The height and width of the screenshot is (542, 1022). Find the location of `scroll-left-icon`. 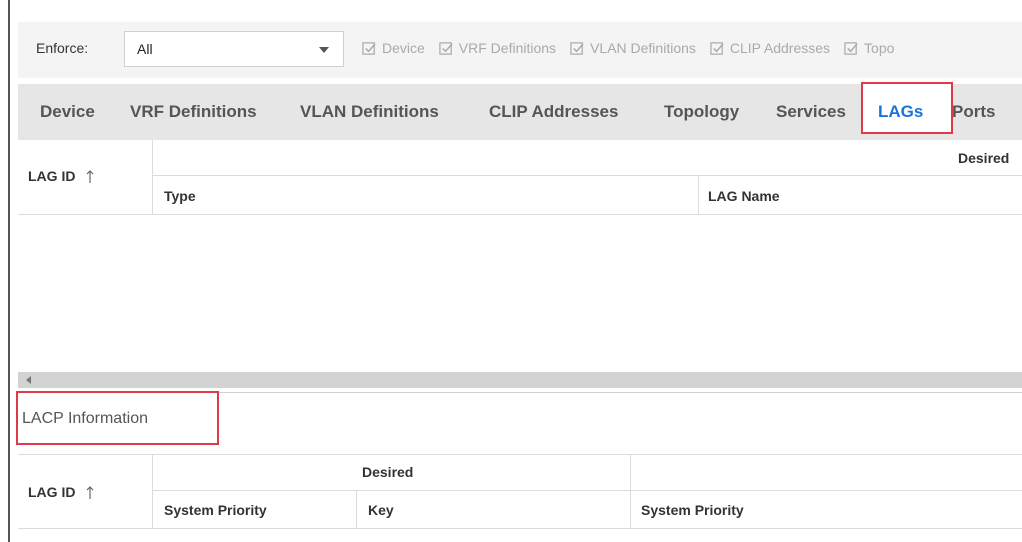

scroll-left-icon is located at coordinates (28, 380).